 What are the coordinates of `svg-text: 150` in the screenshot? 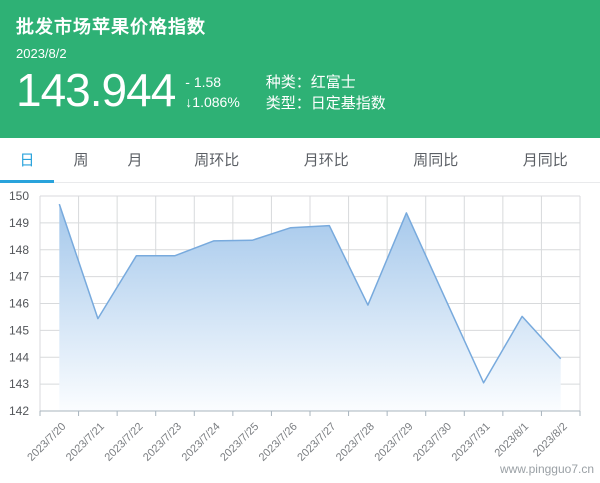 It's located at (19, 196).